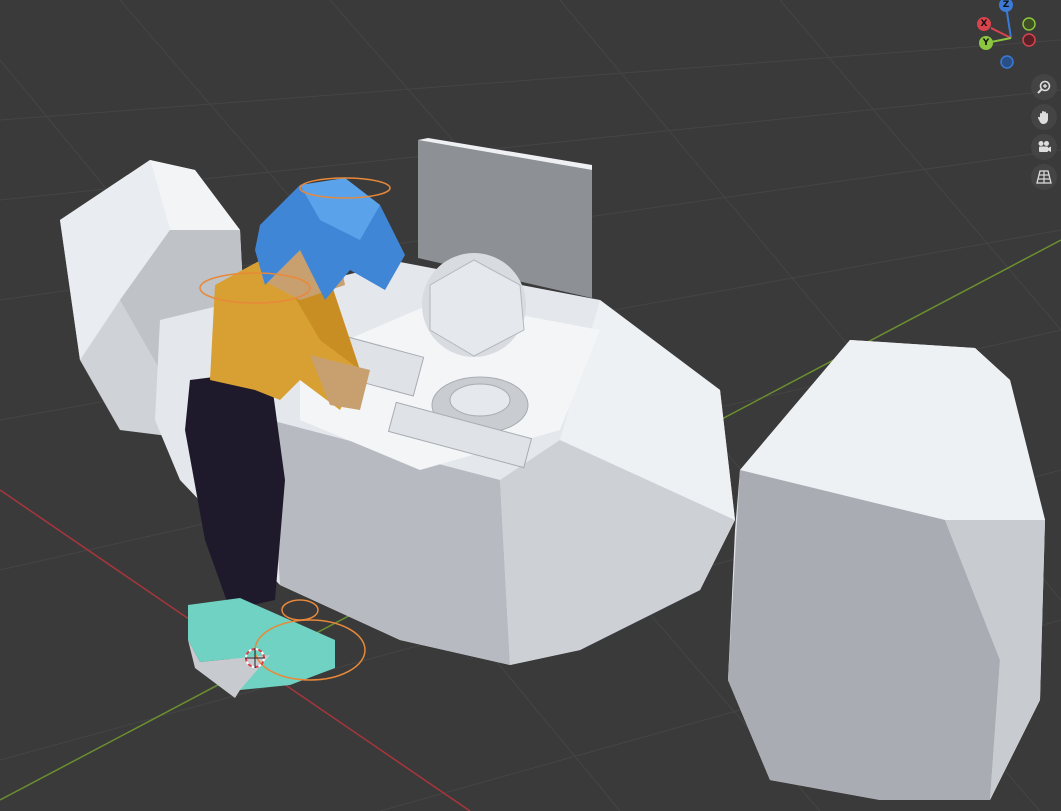 The image size is (1061, 811). I want to click on hand-icon, so click(1042, 117).